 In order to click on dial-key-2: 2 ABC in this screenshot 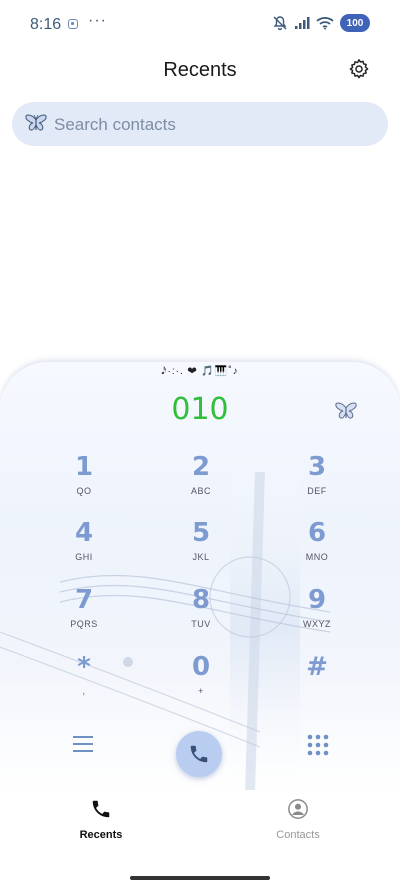, I will do `click(201, 479)`.